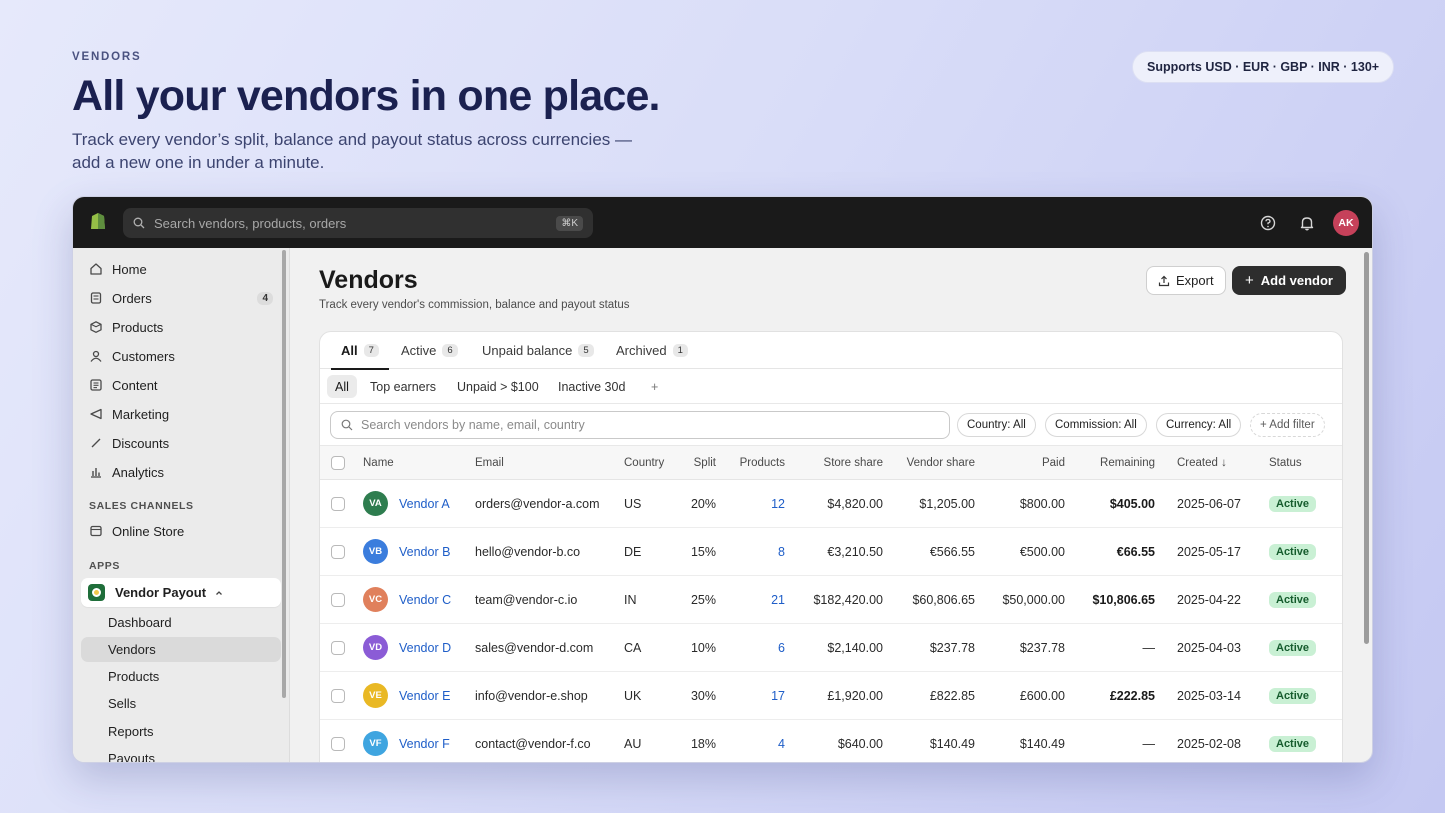 The height and width of the screenshot is (813, 1445). Describe the element at coordinates (181, 356) in the screenshot. I see `sidebar-item-customers: Customers` at that location.